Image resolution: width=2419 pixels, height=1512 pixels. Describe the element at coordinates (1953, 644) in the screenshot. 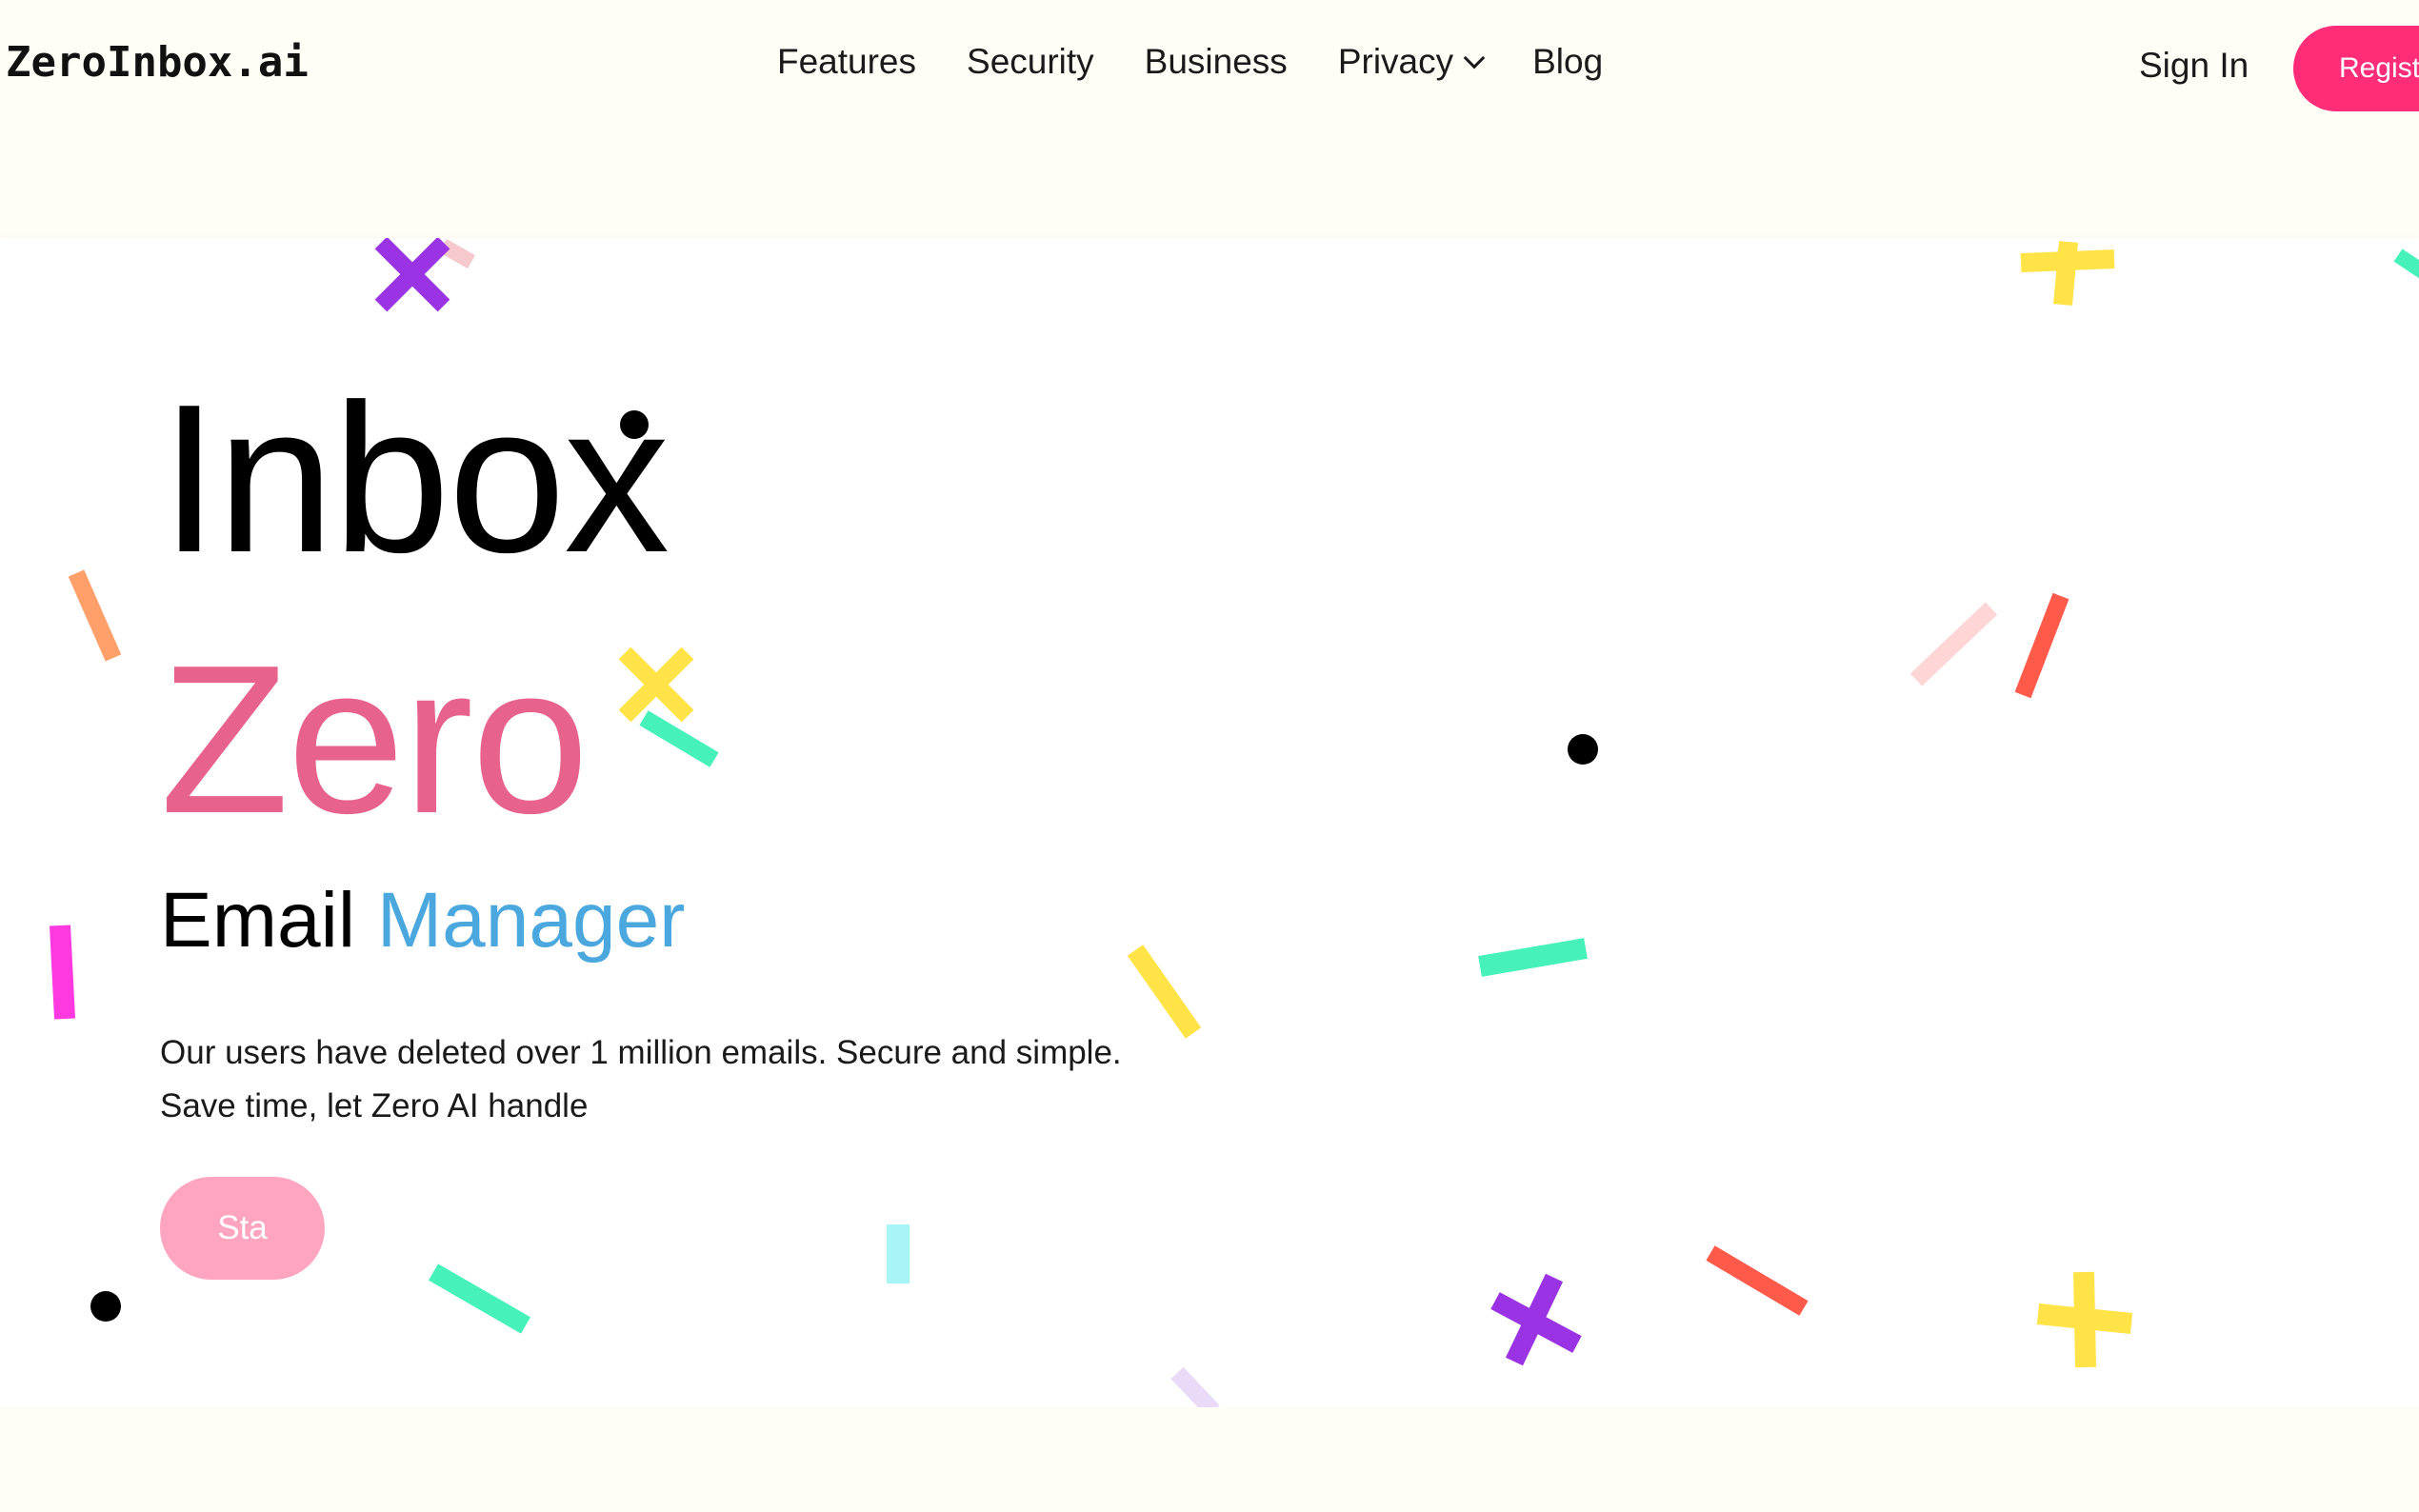

I see `confetti-pink-stripe` at that location.